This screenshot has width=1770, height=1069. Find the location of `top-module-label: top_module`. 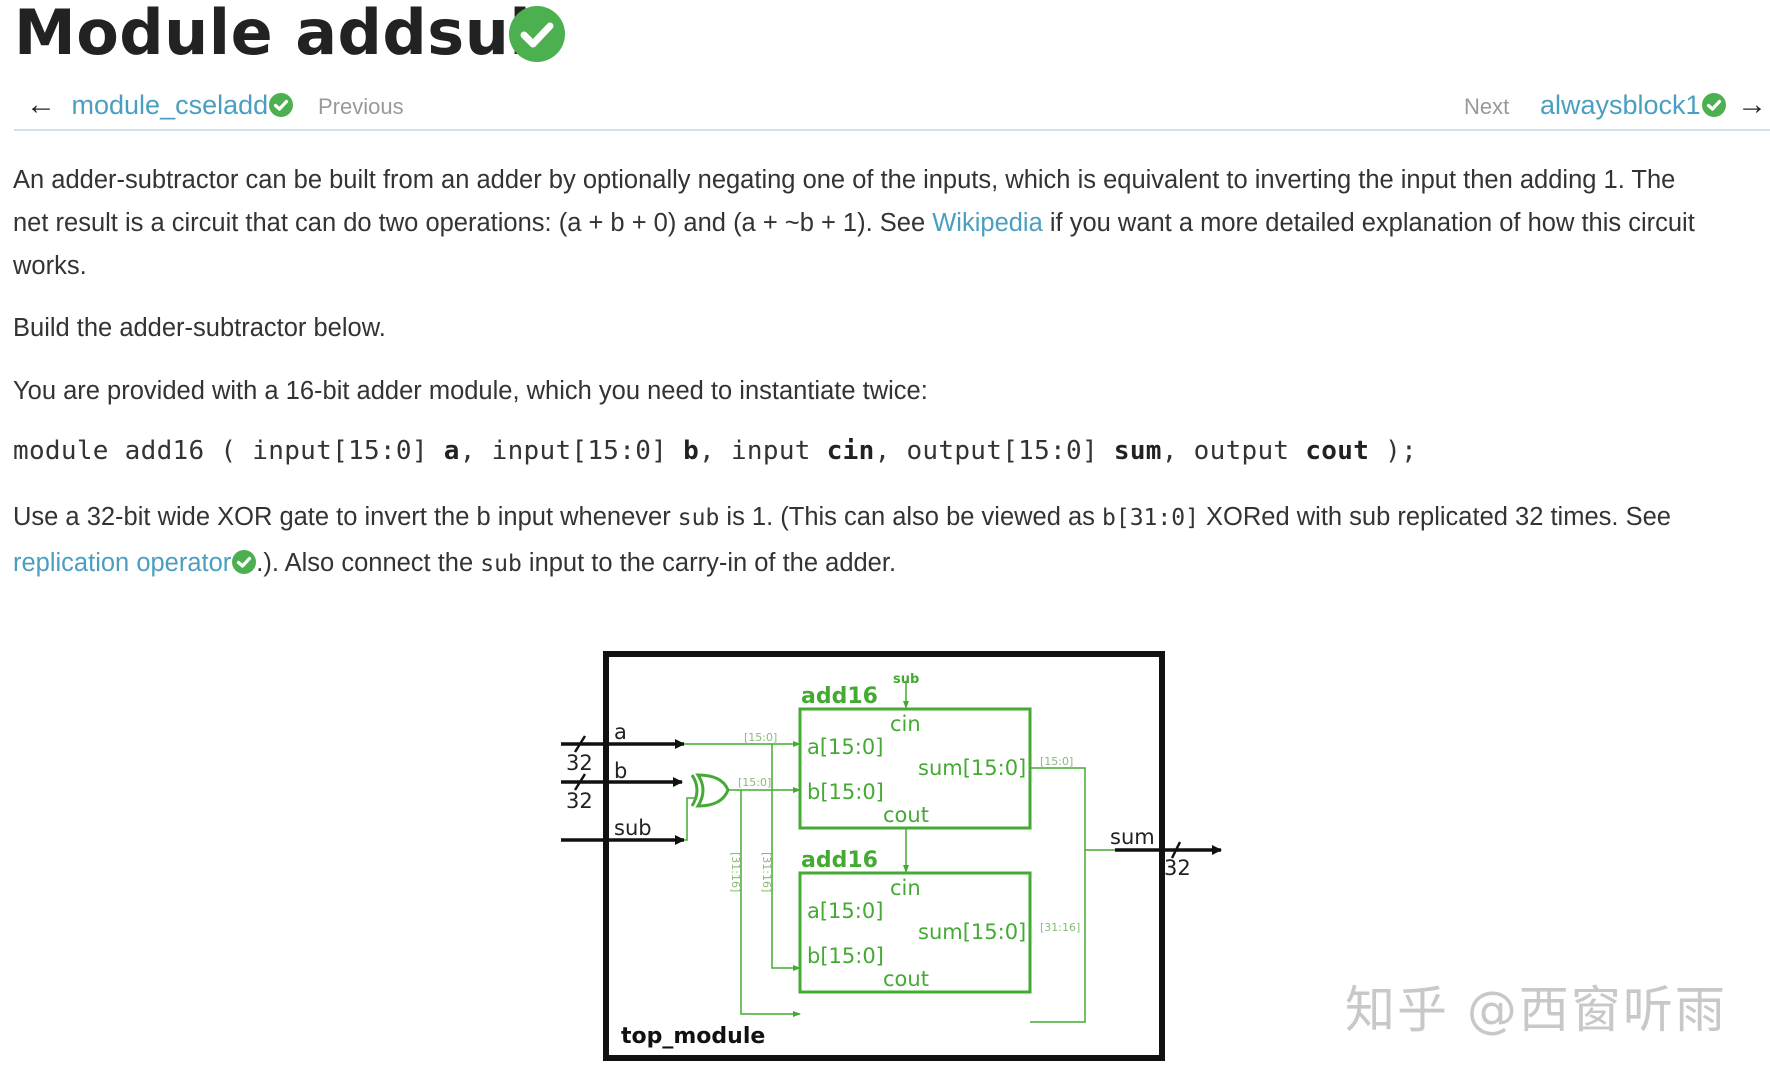

top-module-label: top_module is located at coordinates (693, 1036).